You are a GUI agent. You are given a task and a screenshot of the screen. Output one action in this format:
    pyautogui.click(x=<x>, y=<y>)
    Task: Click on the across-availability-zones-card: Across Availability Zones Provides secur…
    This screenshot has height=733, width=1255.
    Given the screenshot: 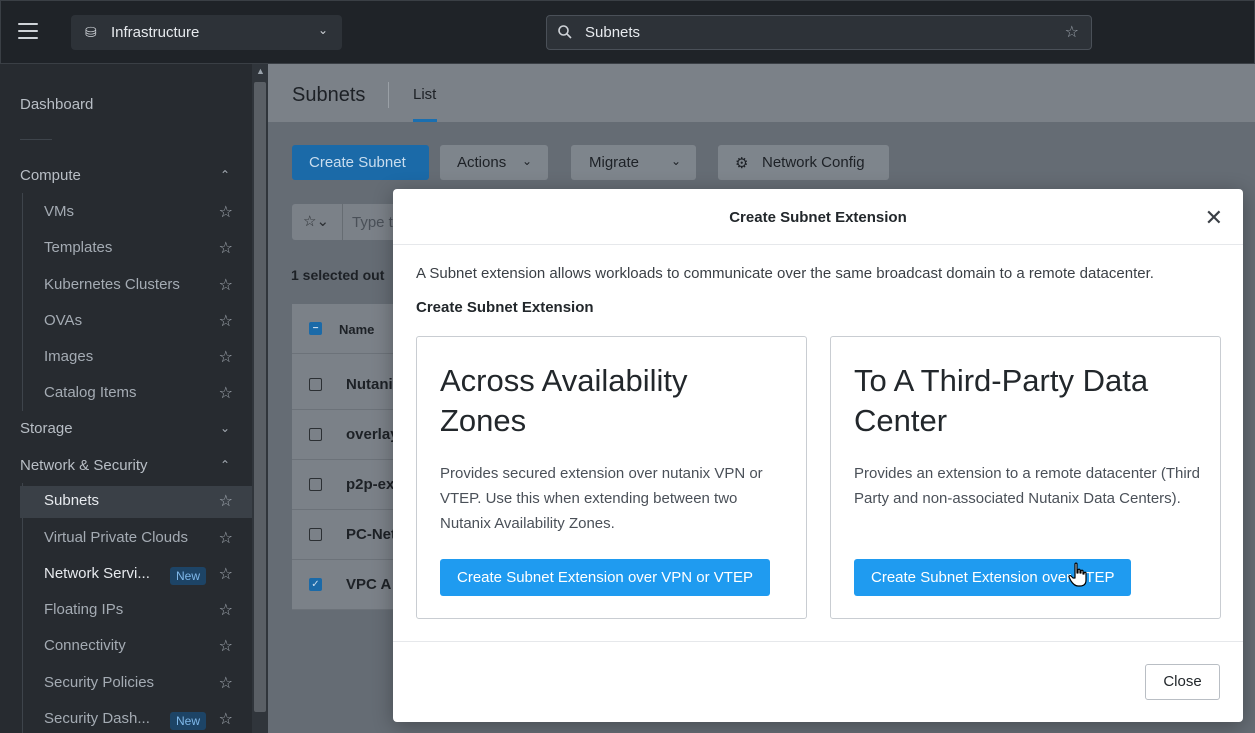 What is the action you would take?
    pyautogui.click(x=611, y=477)
    